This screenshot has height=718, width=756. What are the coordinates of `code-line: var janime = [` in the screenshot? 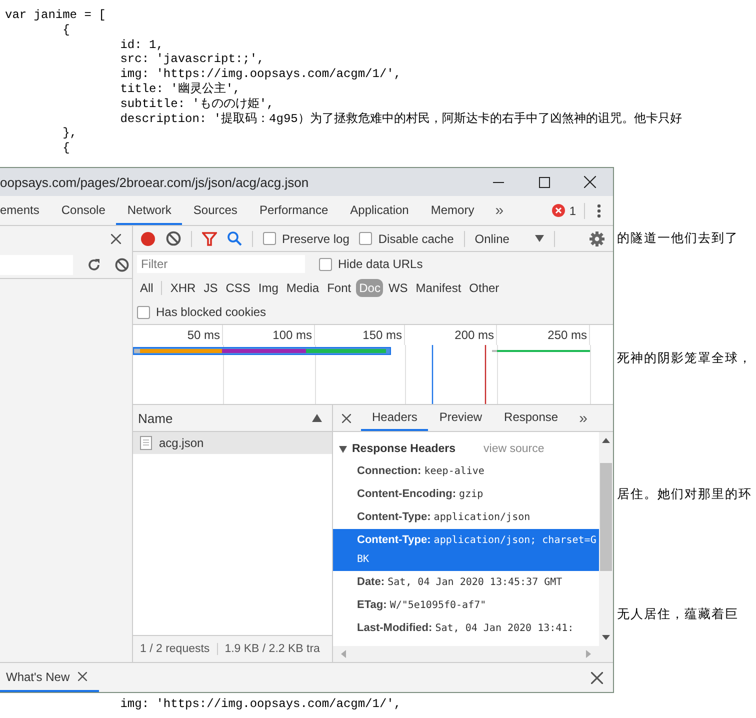 It's located at (55, 15).